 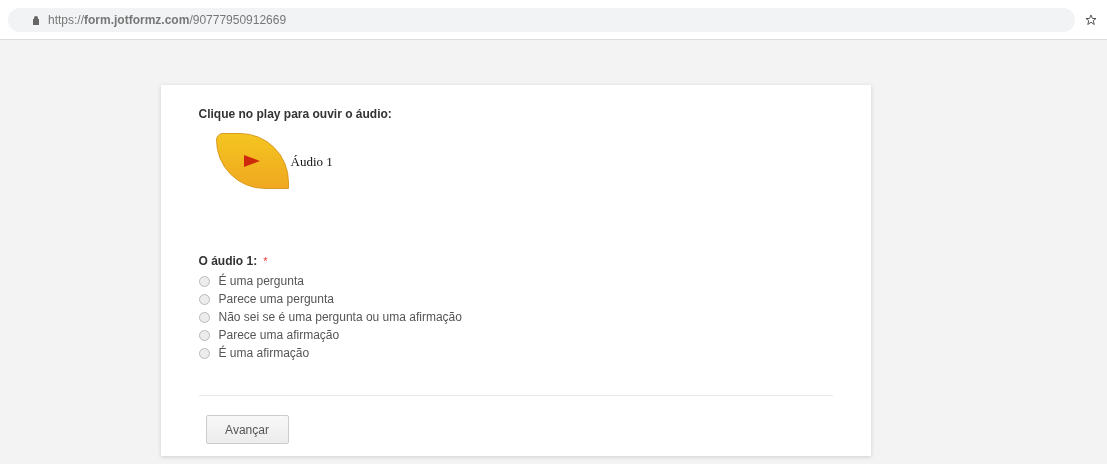 What do you see at coordinates (252, 161) in the screenshot?
I see `play-icon` at bounding box center [252, 161].